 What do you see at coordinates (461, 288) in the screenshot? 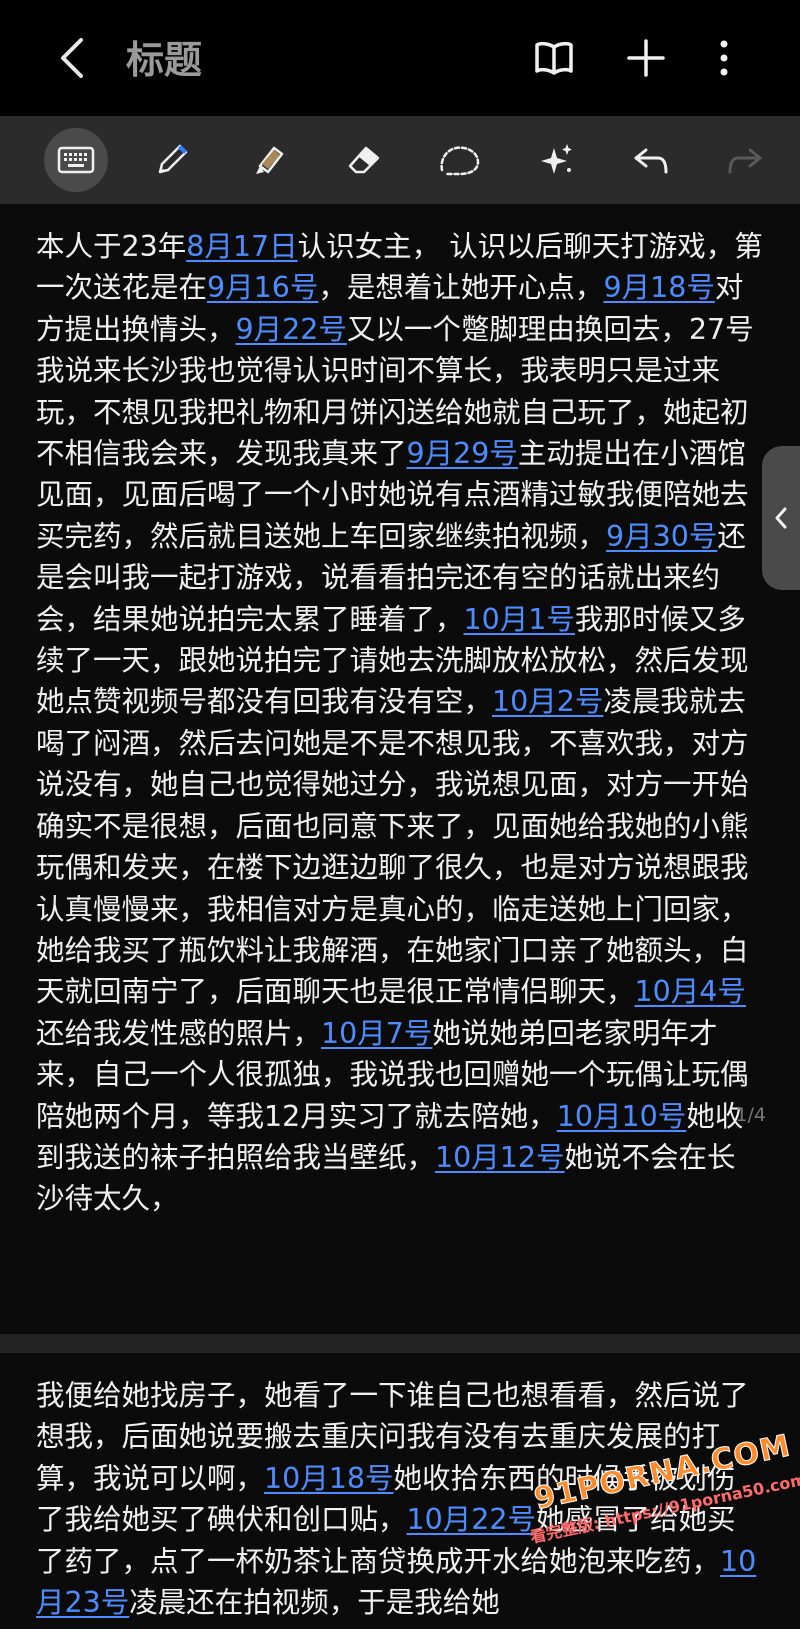
I see `text-segment: ，是想着让她开心点，` at bounding box center [461, 288].